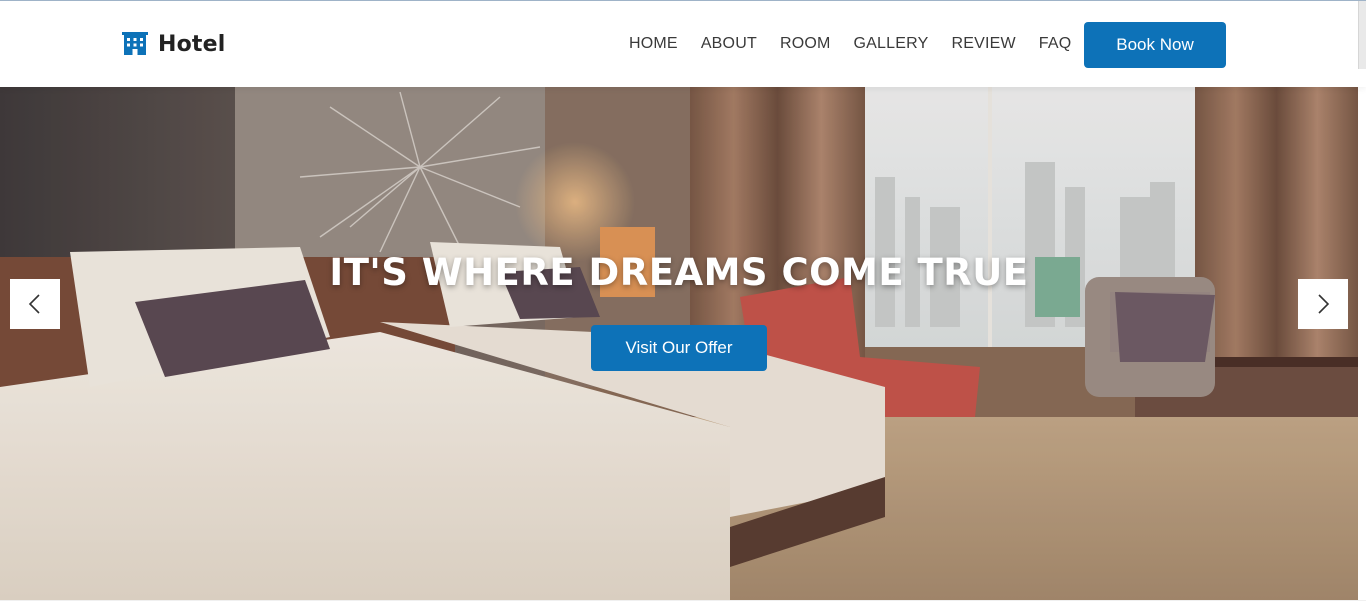 The height and width of the screenshot is (601, 1366). I want to click on scrollbar, so click(1362, 35).